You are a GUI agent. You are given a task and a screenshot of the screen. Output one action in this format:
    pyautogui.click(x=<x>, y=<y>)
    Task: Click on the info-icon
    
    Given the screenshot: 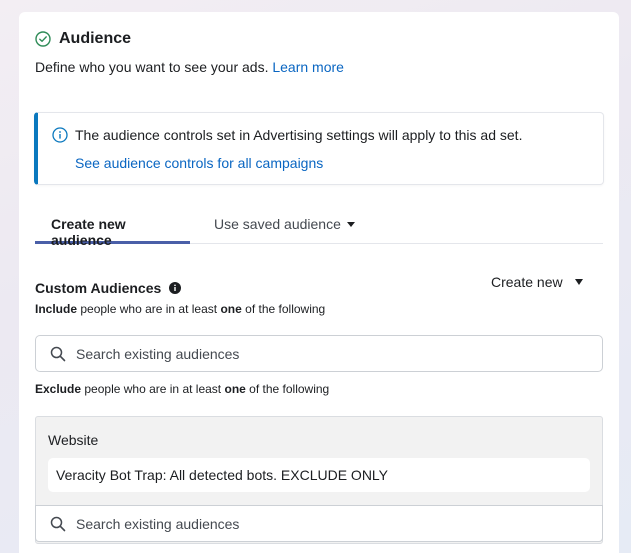 What is the action you would take?
    pyautogui.click(x=60, y=135)
    